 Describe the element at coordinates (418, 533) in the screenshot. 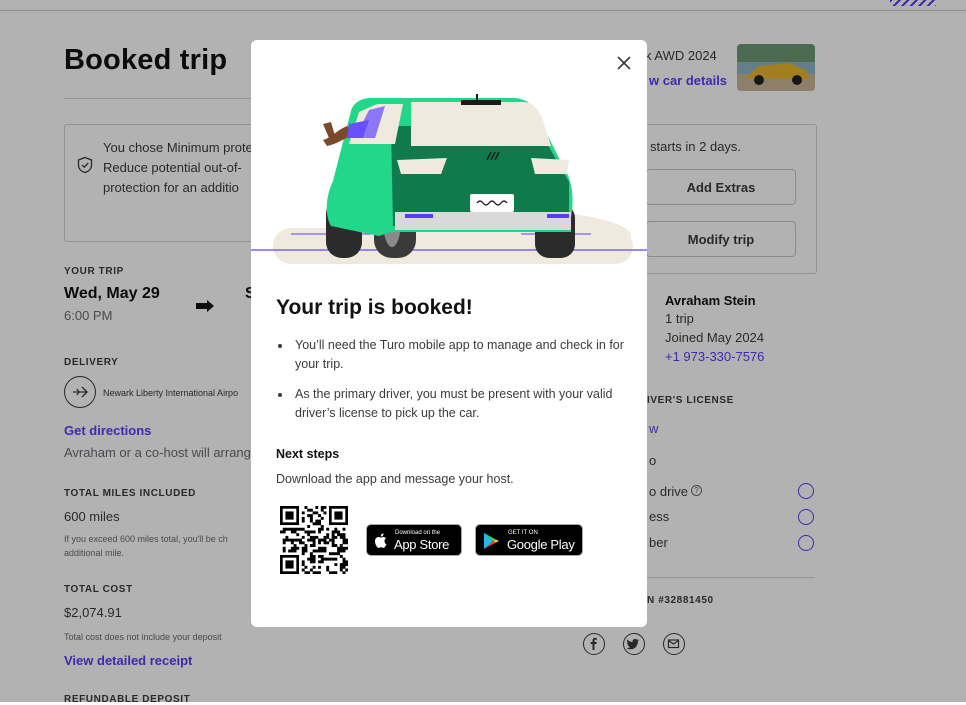

I see `app-store-small-text: Download on the` at that location.